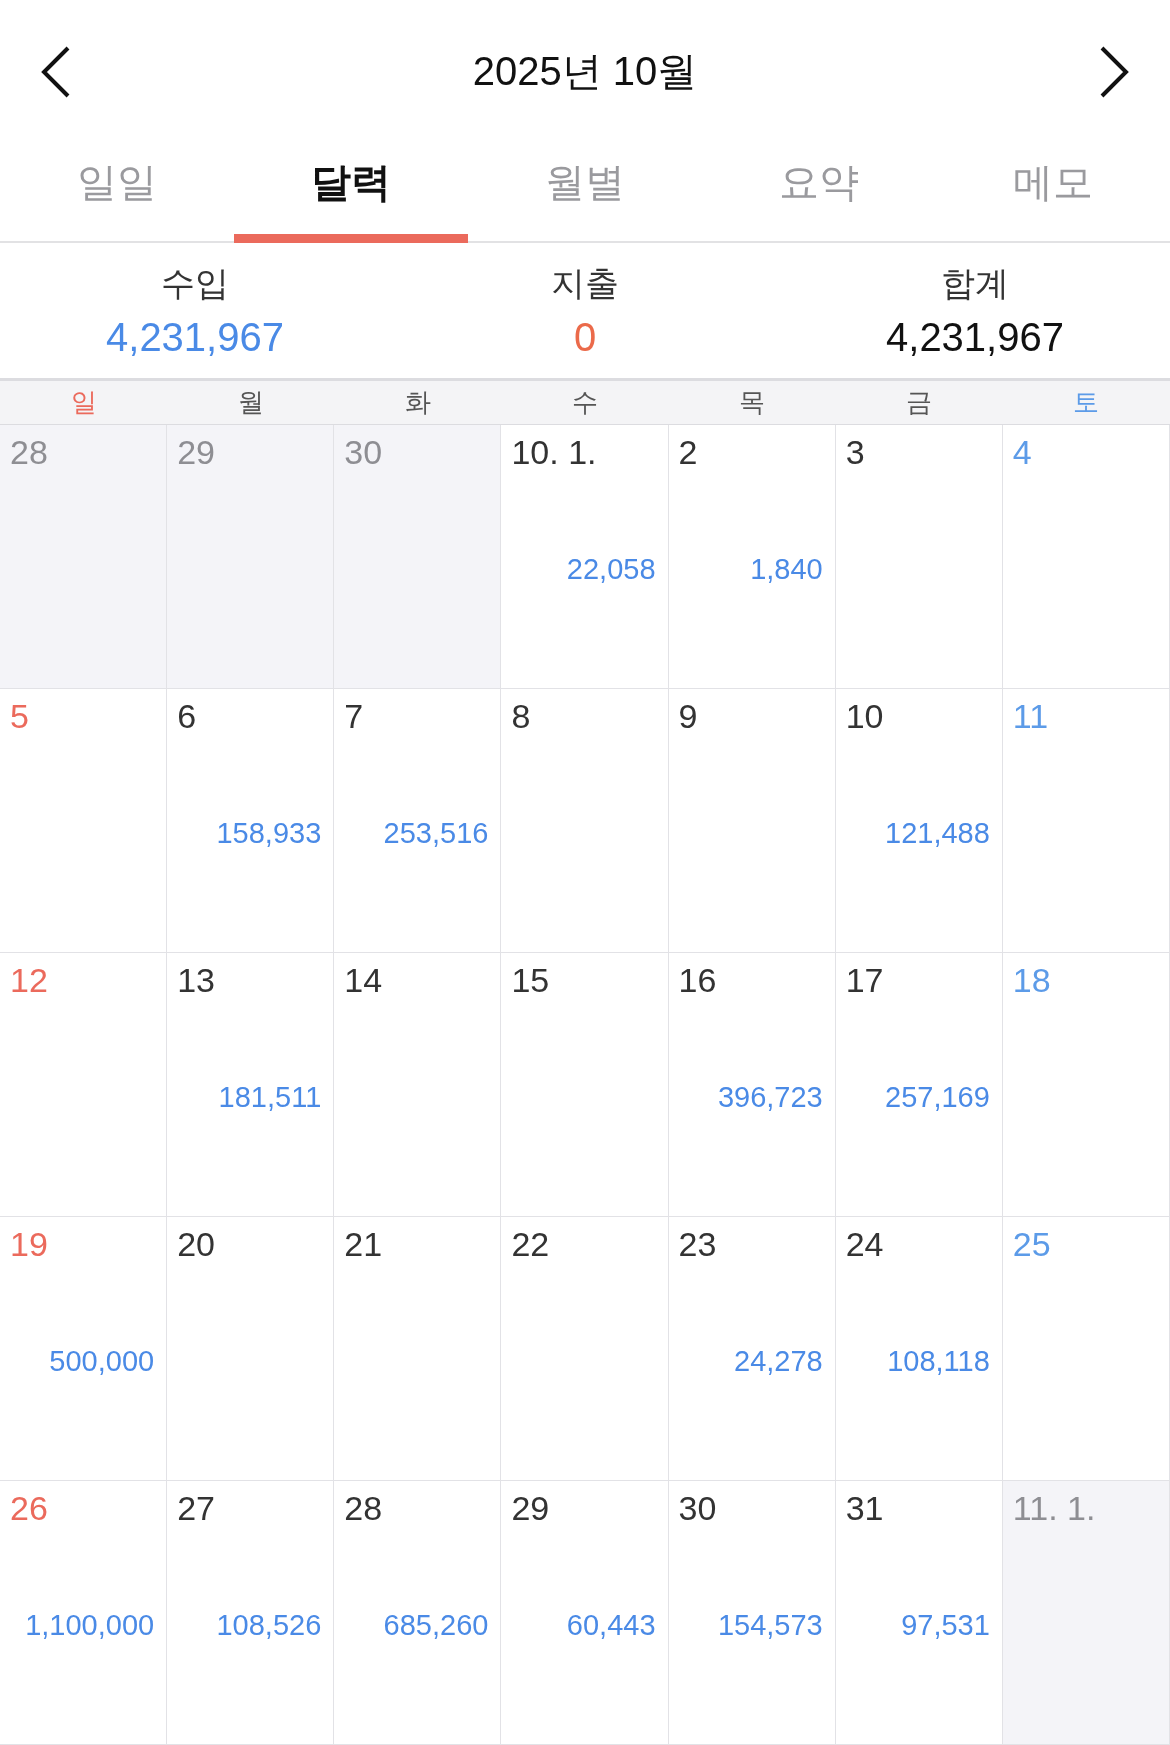  What do you see at coordinates (1031, 980) in the screenshot?
I see `day-number: 18` at bounding box center [1031, 980].